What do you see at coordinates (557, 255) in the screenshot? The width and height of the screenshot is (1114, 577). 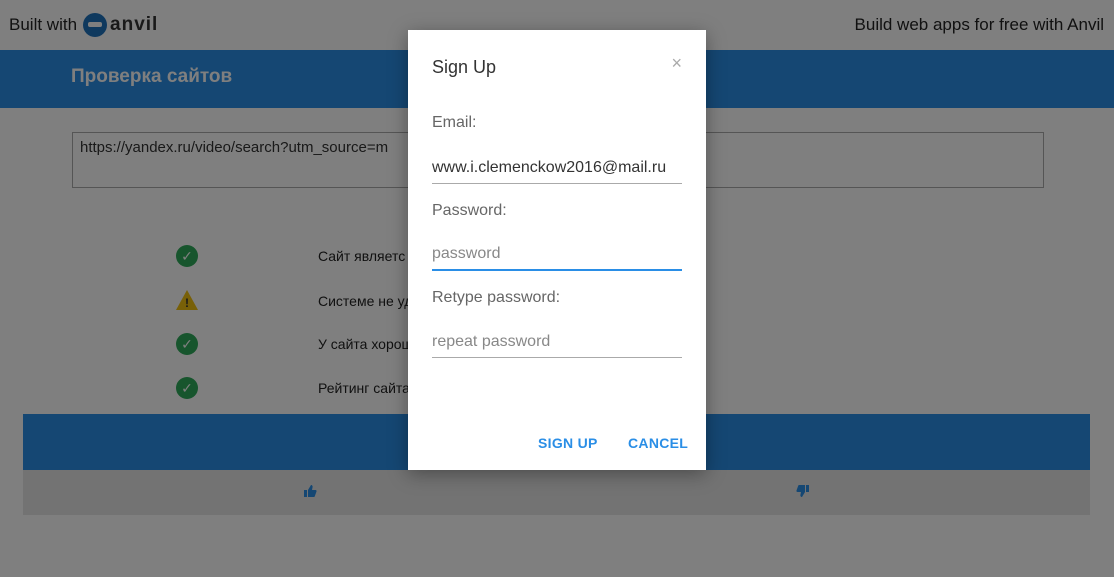 I see `password-field` at bounding box center [557, 255].